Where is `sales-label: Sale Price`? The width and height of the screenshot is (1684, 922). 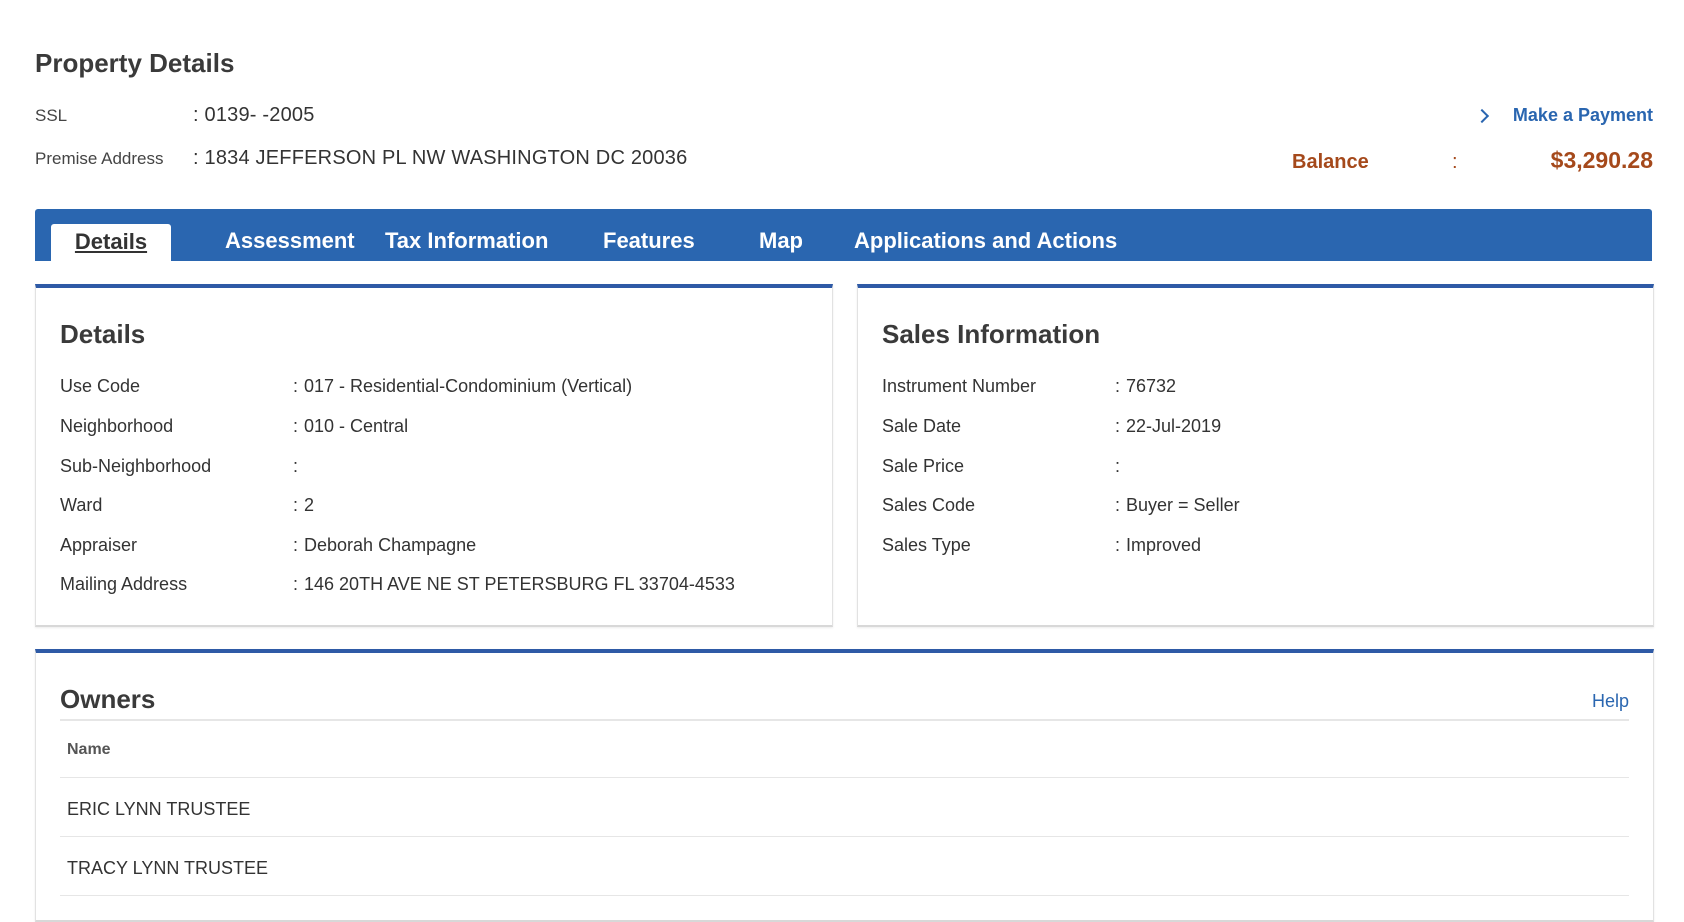 sales-label: Sale Price is located at coordinates (923, 466).